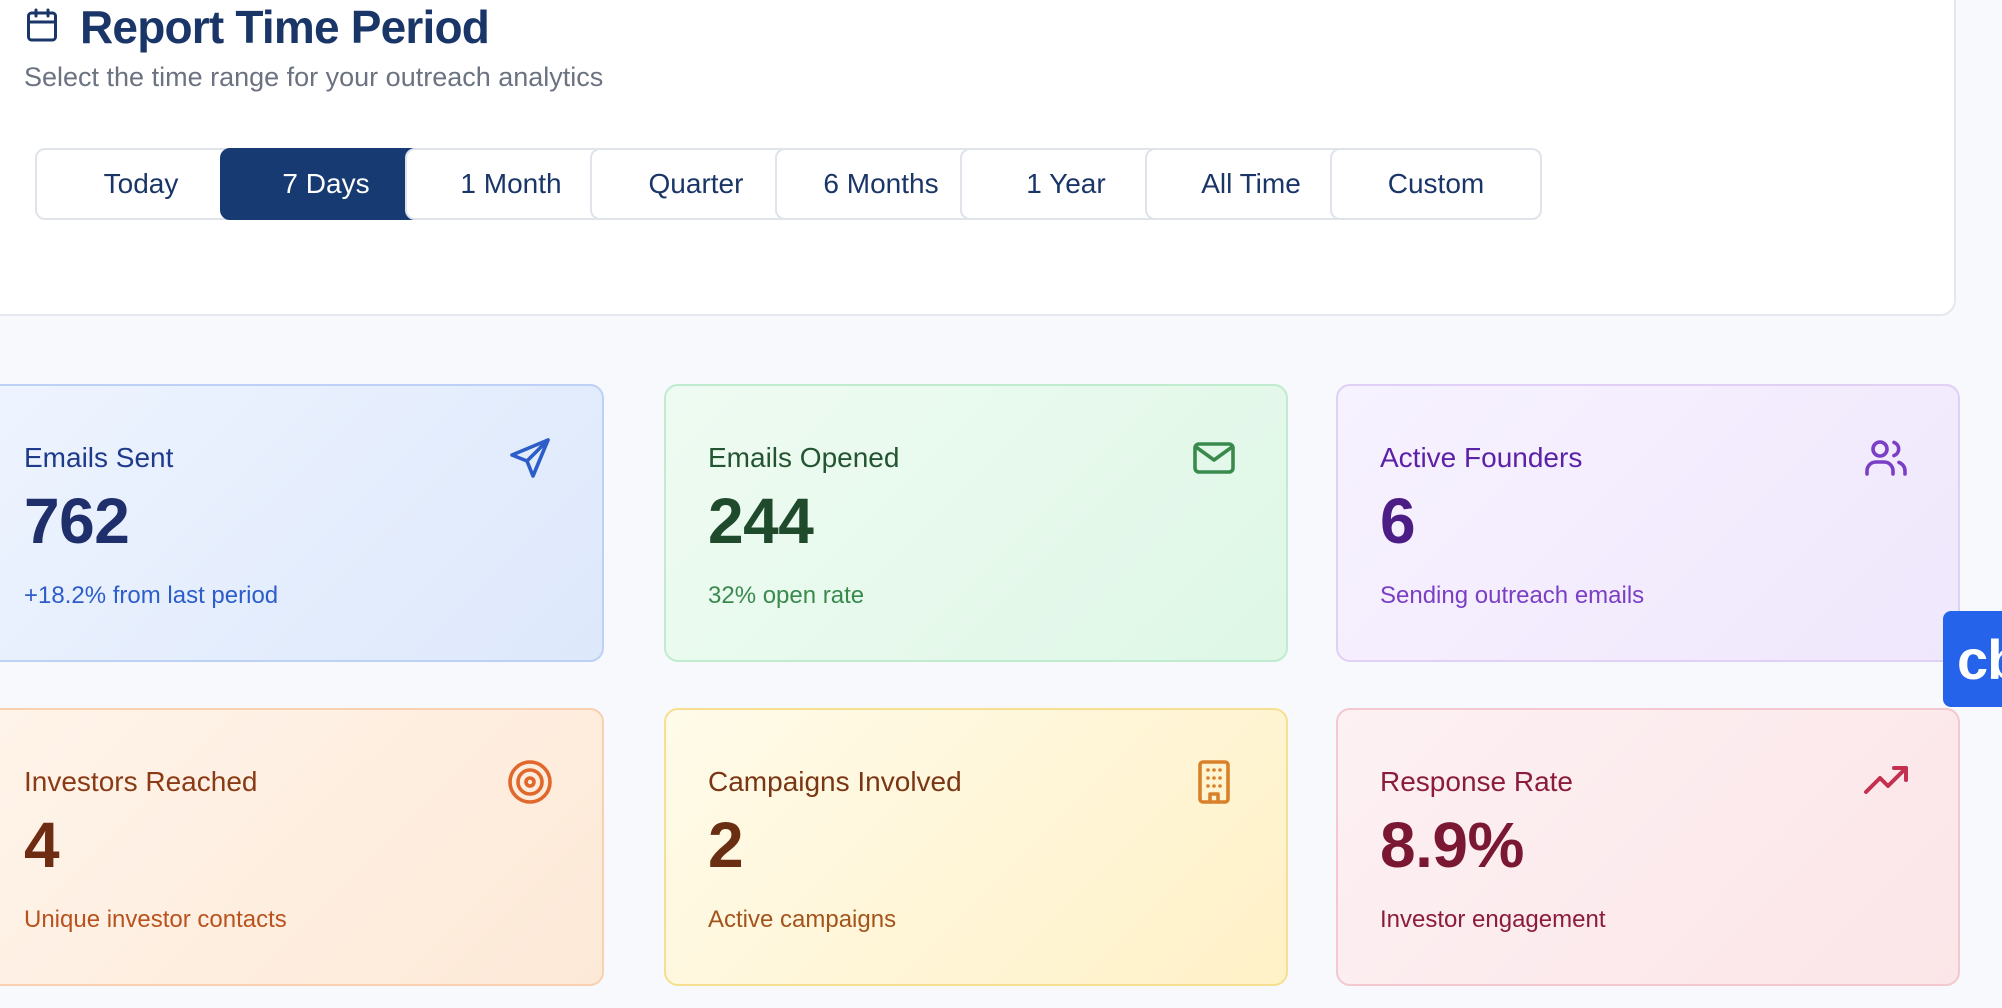  I want to click on stat-value: 244, so click(761, 521).